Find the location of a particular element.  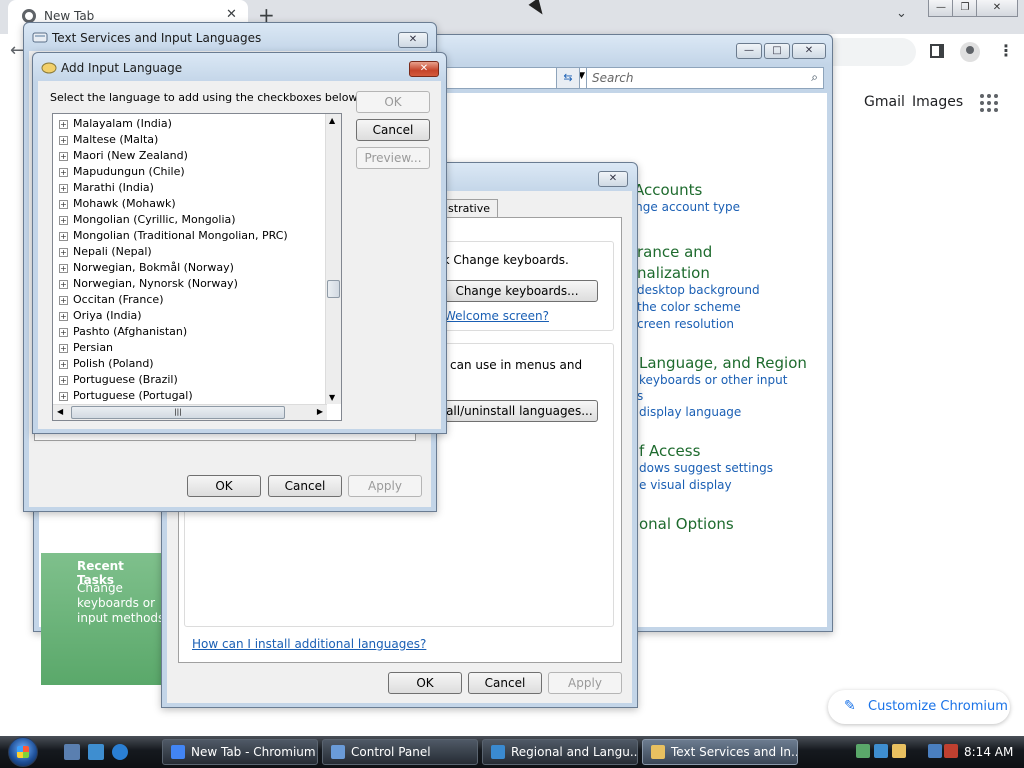

language-tree-item: + Maori (New Zealand) is located at coordinates (123, 157).